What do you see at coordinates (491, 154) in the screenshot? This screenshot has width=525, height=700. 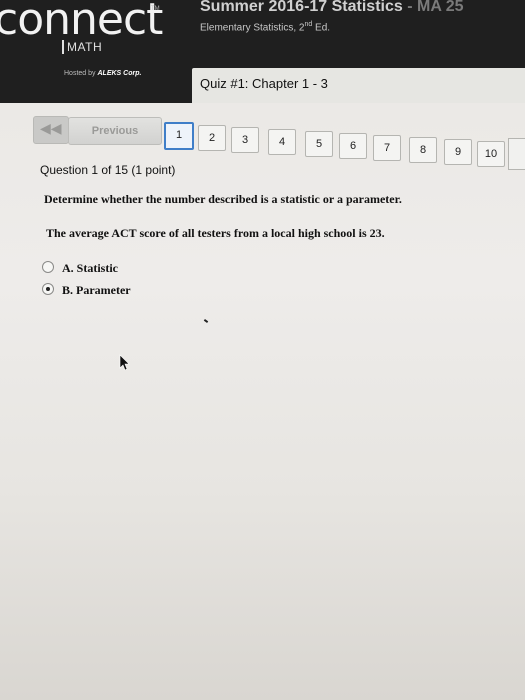 I see `page-button-10: 10` at bounding box center [491, 154].